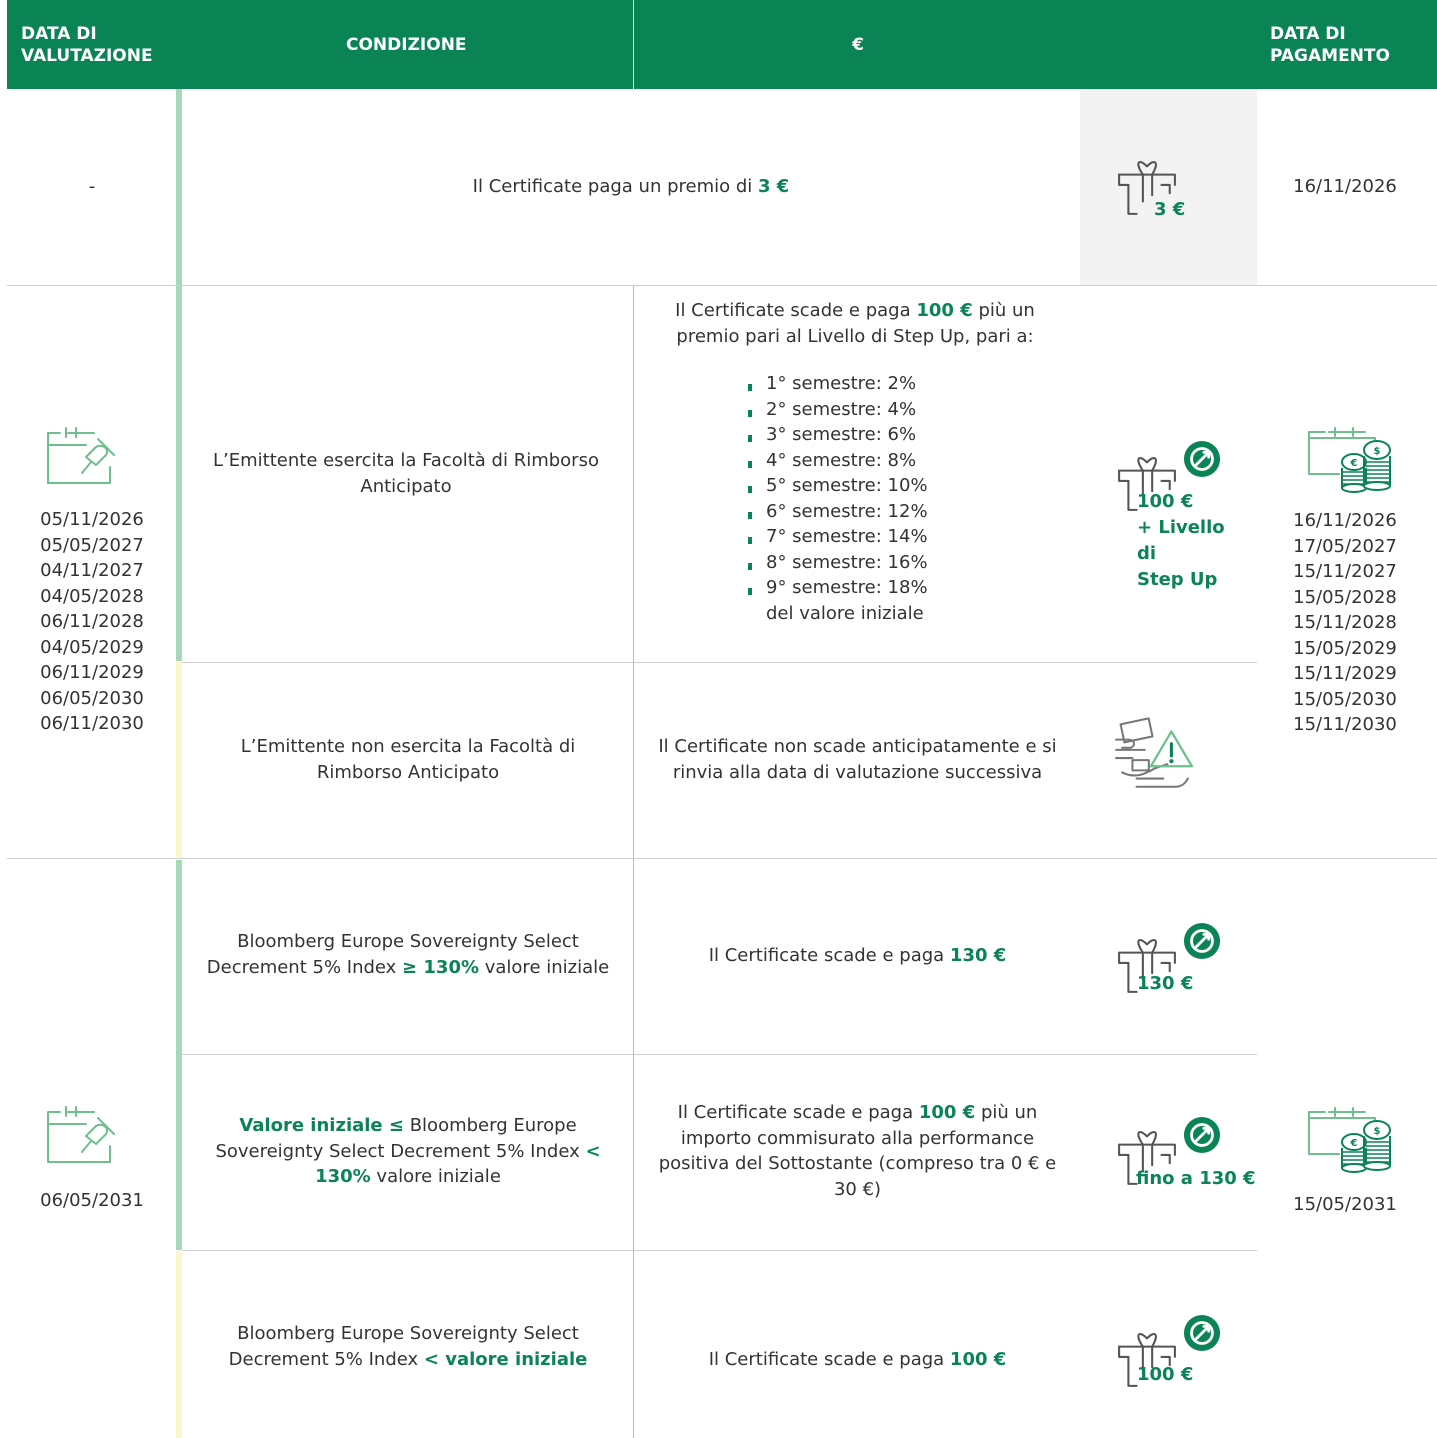  I want to click on header-valuation-date-line2: VALUTAZIONE, so click(87, 55).